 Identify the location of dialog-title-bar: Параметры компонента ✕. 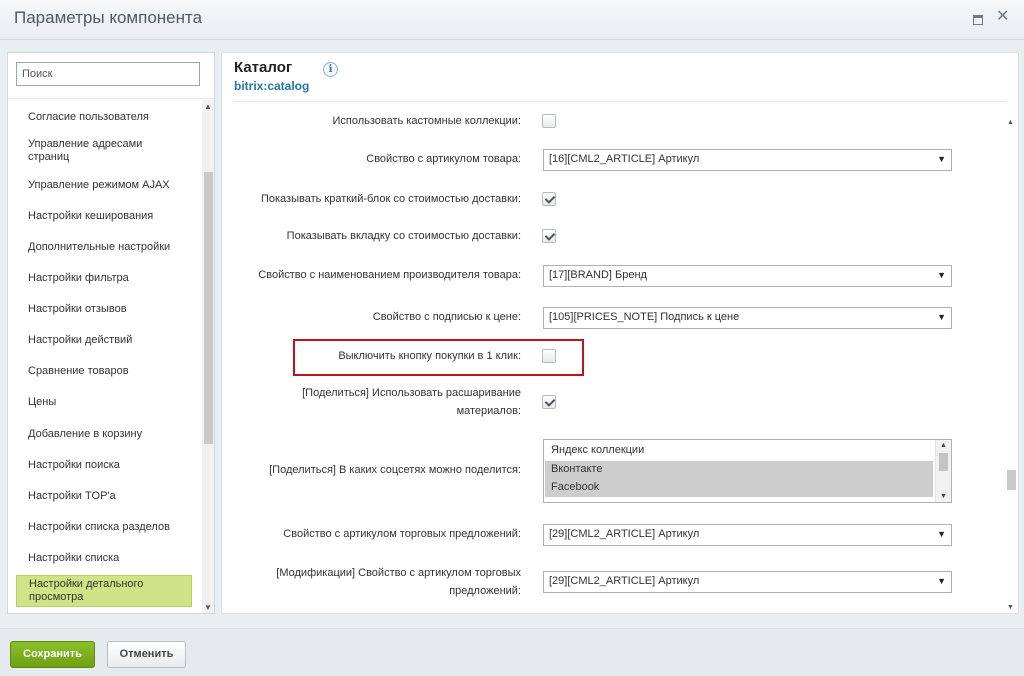
(512, 20).